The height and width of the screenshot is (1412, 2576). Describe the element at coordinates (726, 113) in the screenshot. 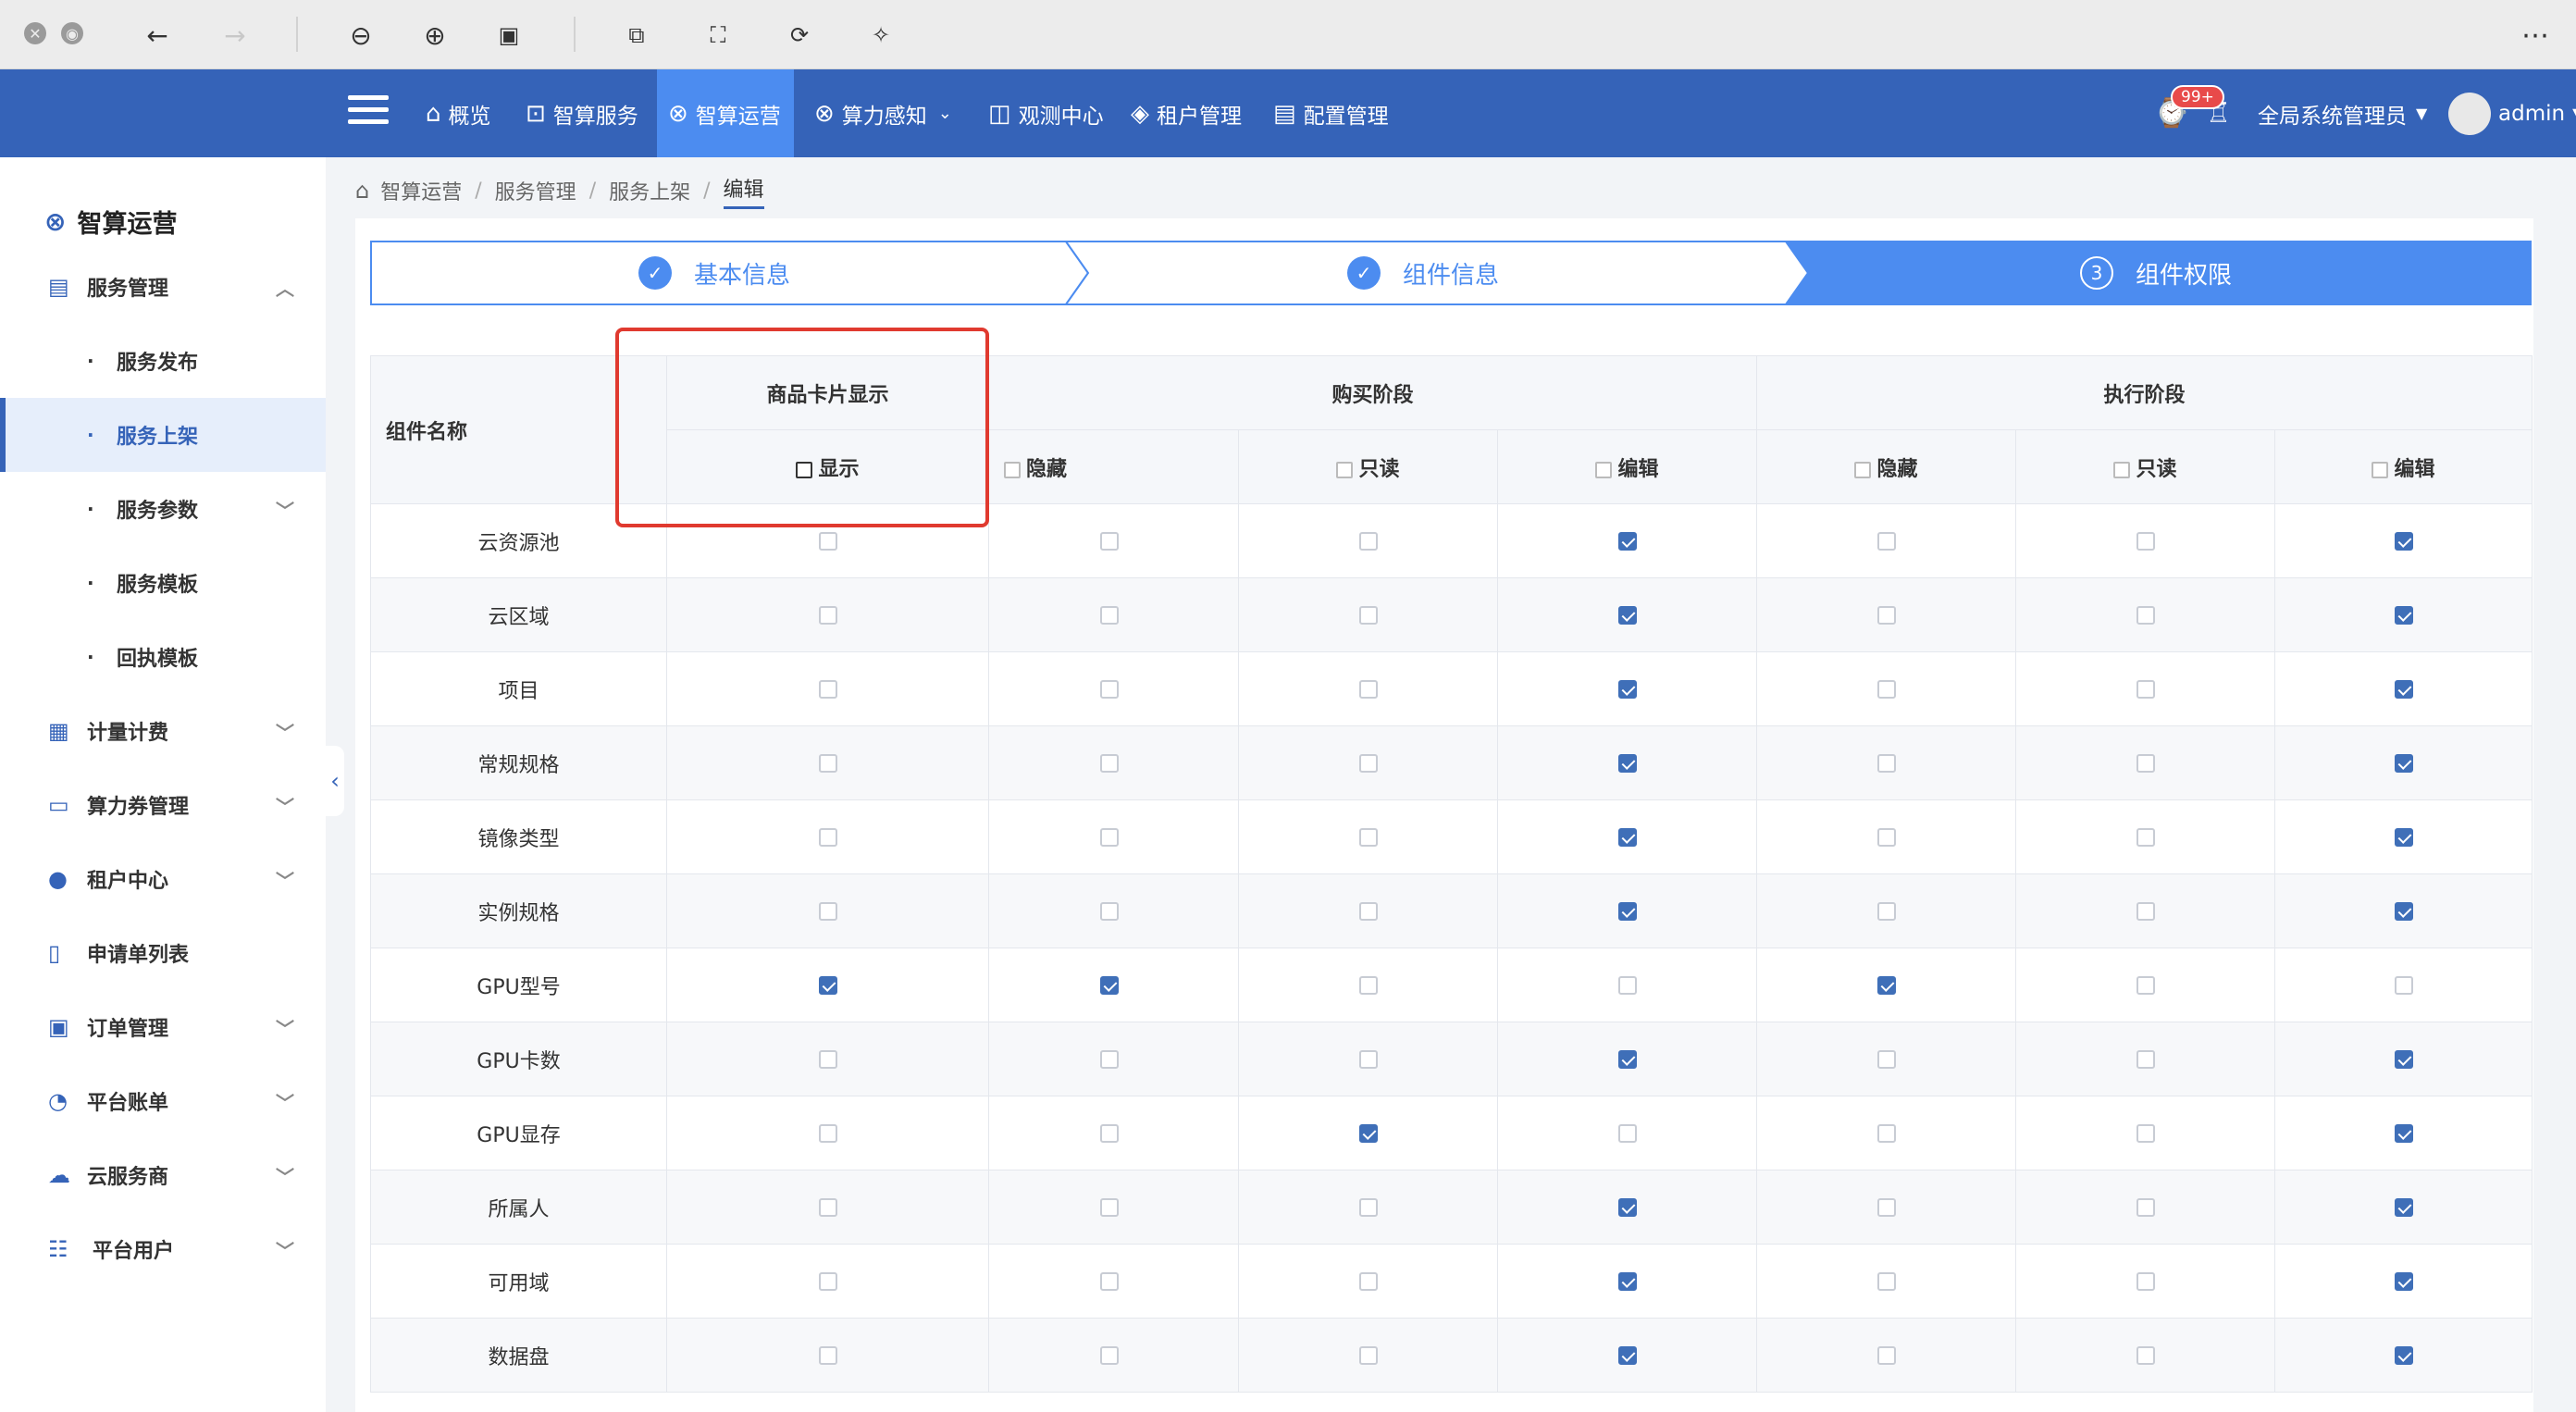

I see `nav-compute-ops: ⊗ 智算运营` at that location.